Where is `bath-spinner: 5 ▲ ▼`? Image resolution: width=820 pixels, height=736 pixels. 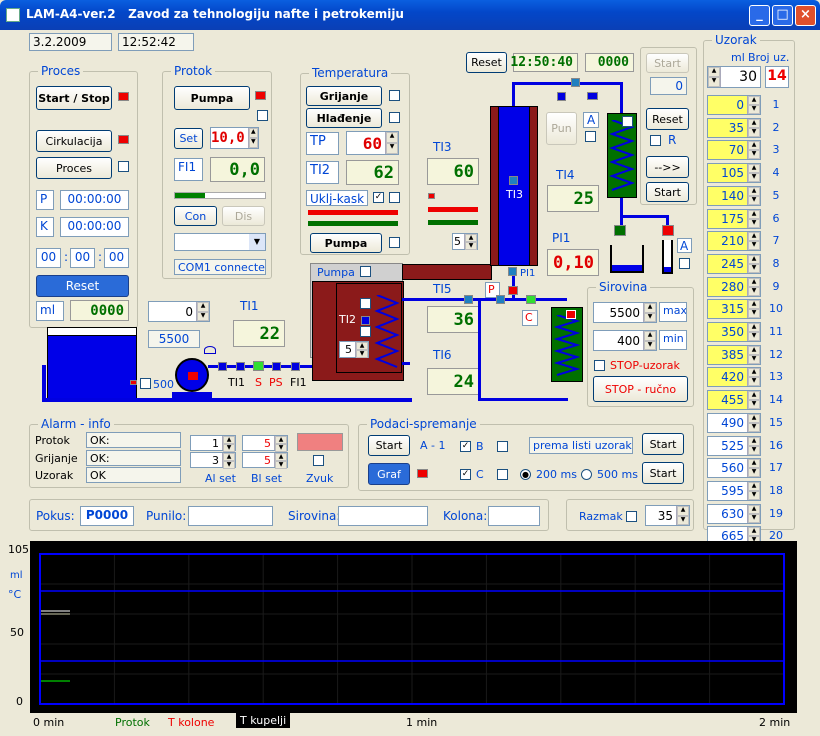
bath-spinner: 5 ▲ ▼ is located at coordinates (354, 349).